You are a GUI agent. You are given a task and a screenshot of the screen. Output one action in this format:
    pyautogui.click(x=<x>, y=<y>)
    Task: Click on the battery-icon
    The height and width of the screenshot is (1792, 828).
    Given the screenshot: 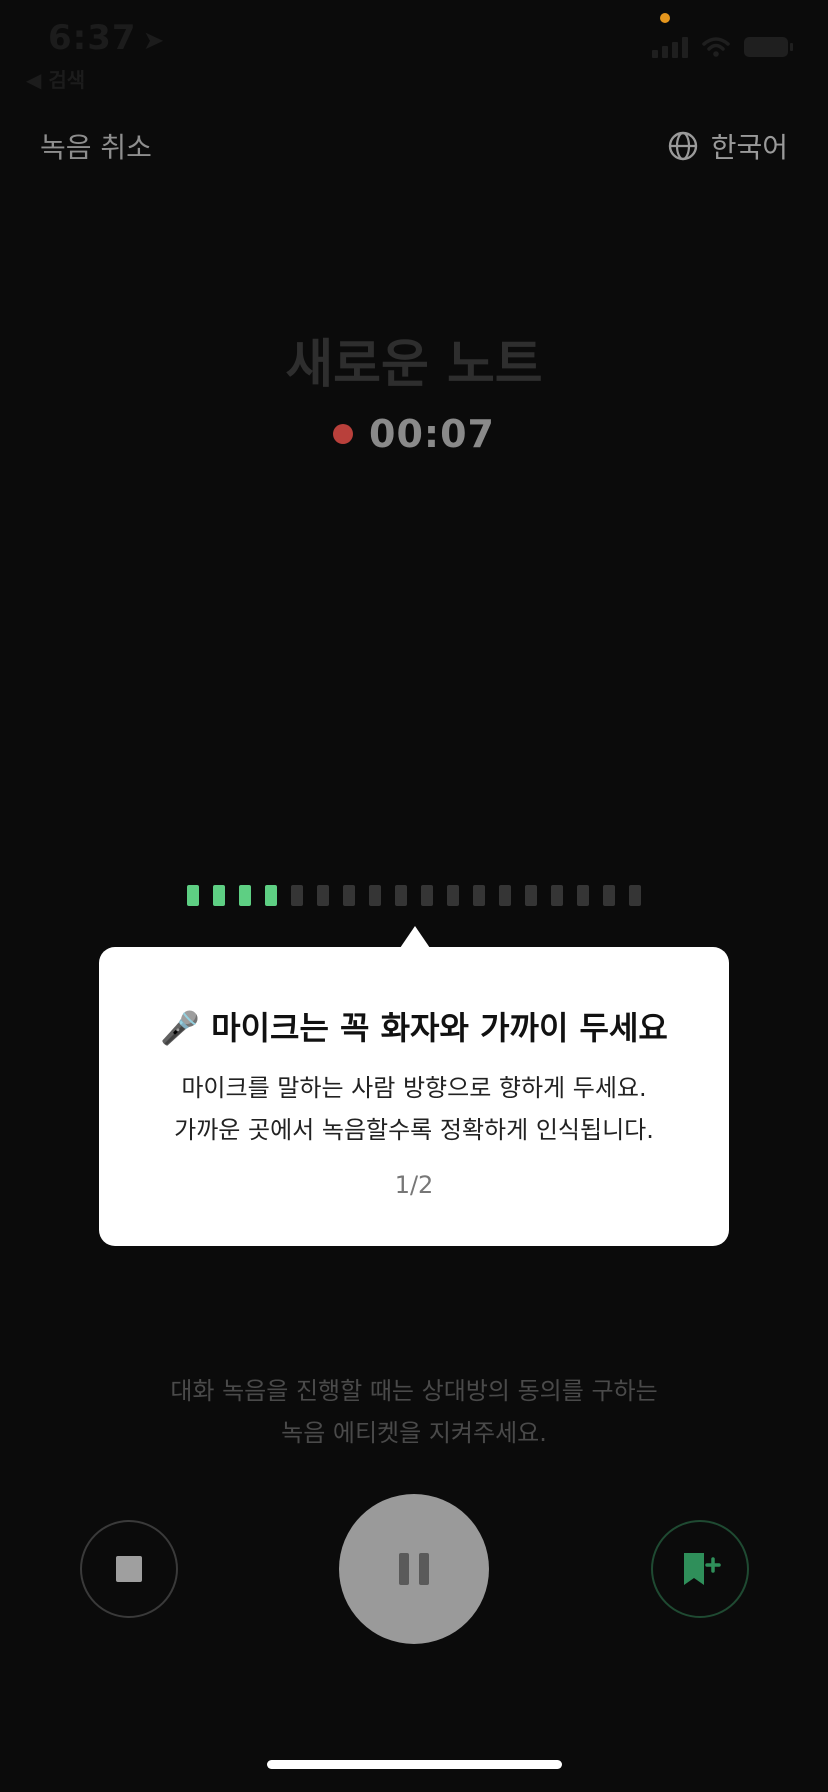 What is the action you would take?
    pyautogui.click(x=768, y=47)
    